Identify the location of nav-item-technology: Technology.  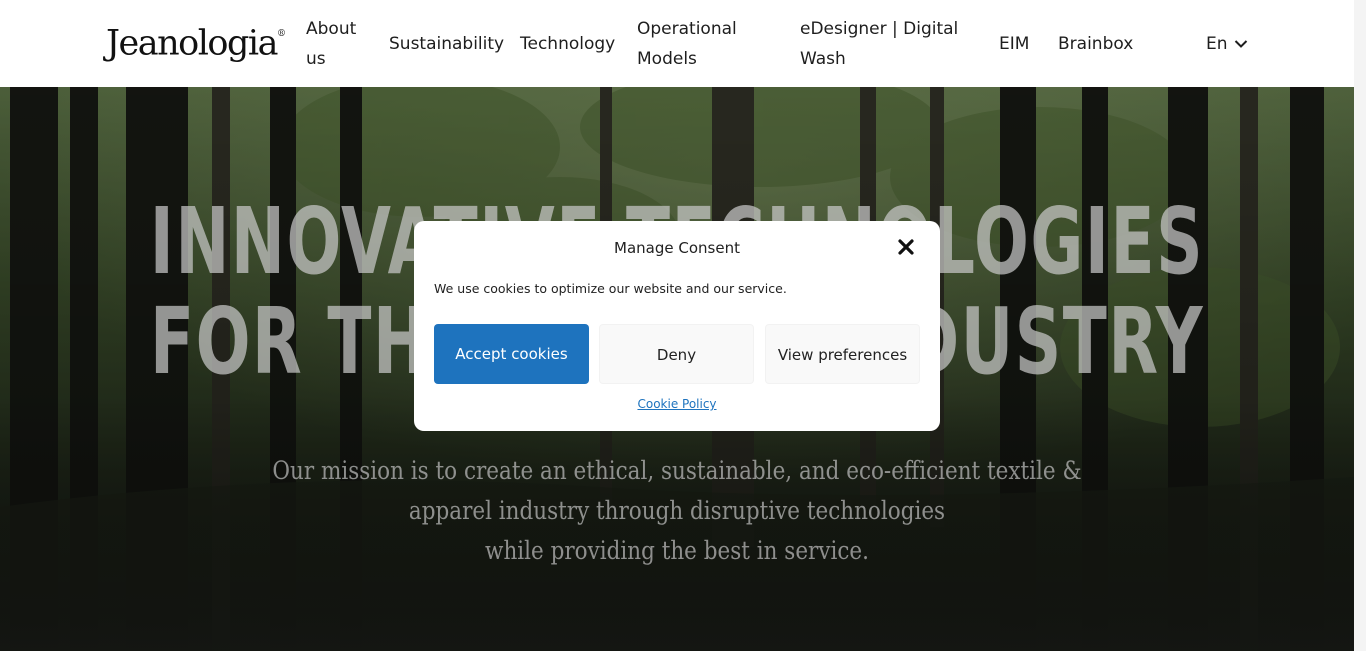
(567, 44).